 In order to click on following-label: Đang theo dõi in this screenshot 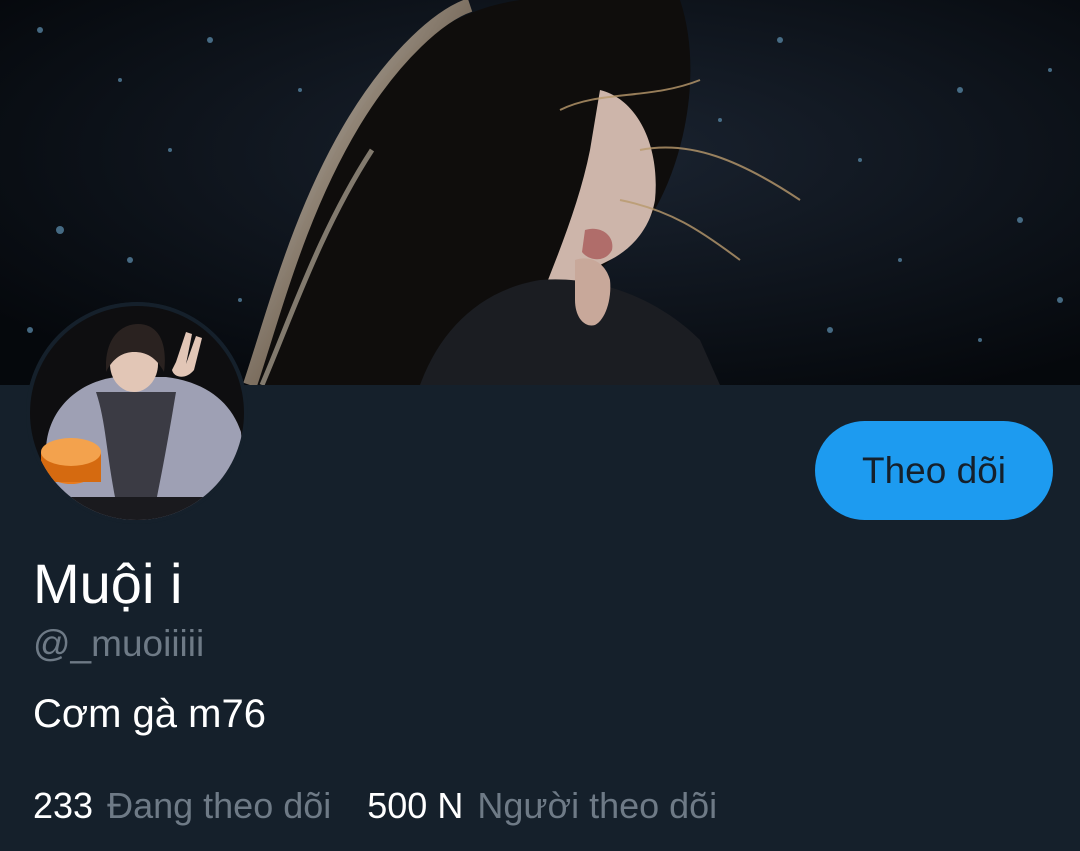, I will do `click(219, 805)`.